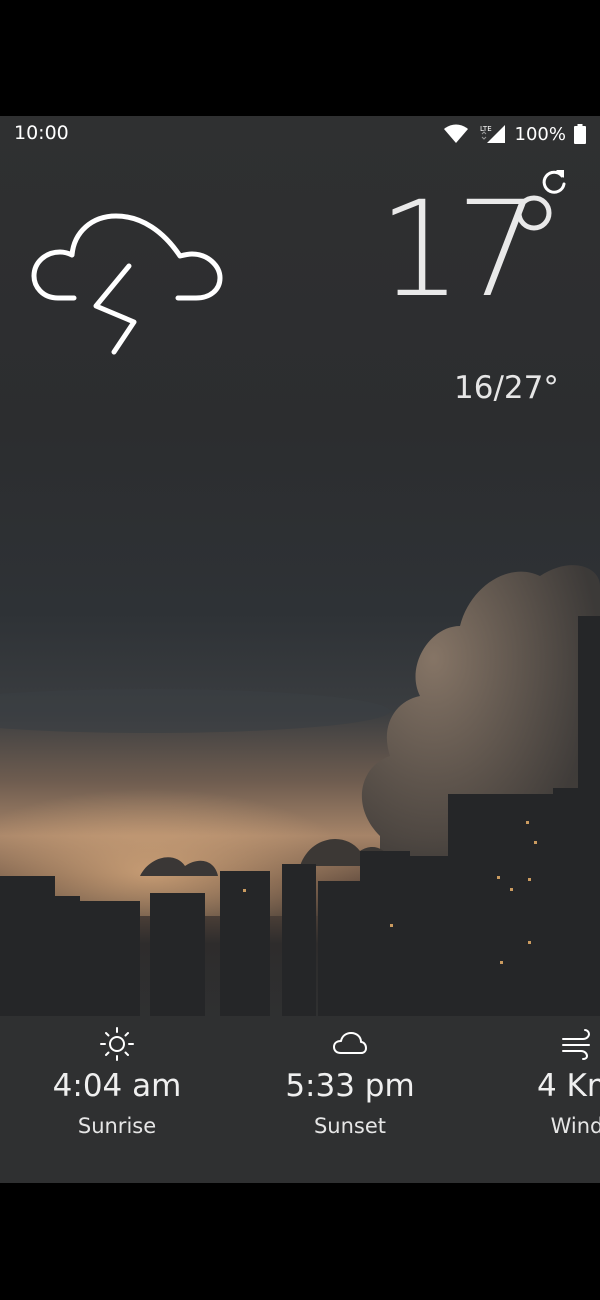 This screenshot has width=600, height=1300. What do you see at coordinates (127, 284) in the screenshot?
I see `thunderstorm-icon` at bounding box center [127, 284].